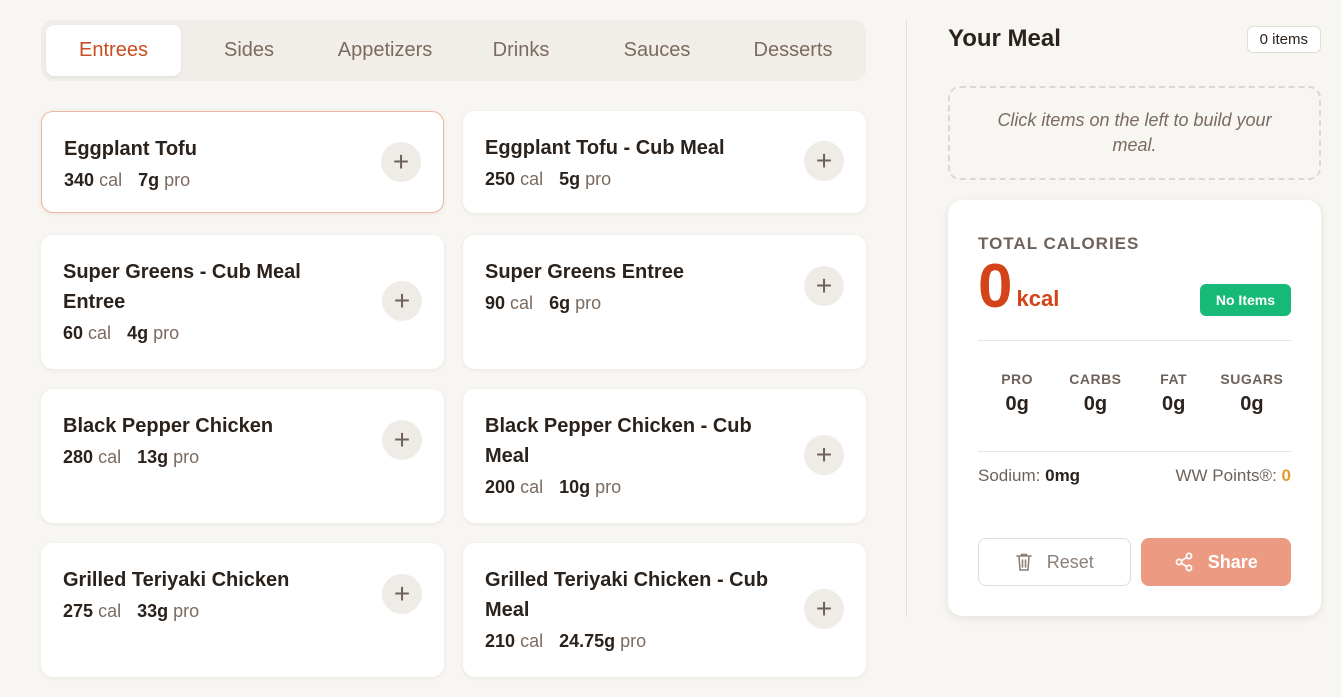 The width and height of the screenshot is (1341, 697). Describe the element at coordinates (664, 641) in the screenshot. I see `item-meta: 210 cal 24.75g pro` at that location.